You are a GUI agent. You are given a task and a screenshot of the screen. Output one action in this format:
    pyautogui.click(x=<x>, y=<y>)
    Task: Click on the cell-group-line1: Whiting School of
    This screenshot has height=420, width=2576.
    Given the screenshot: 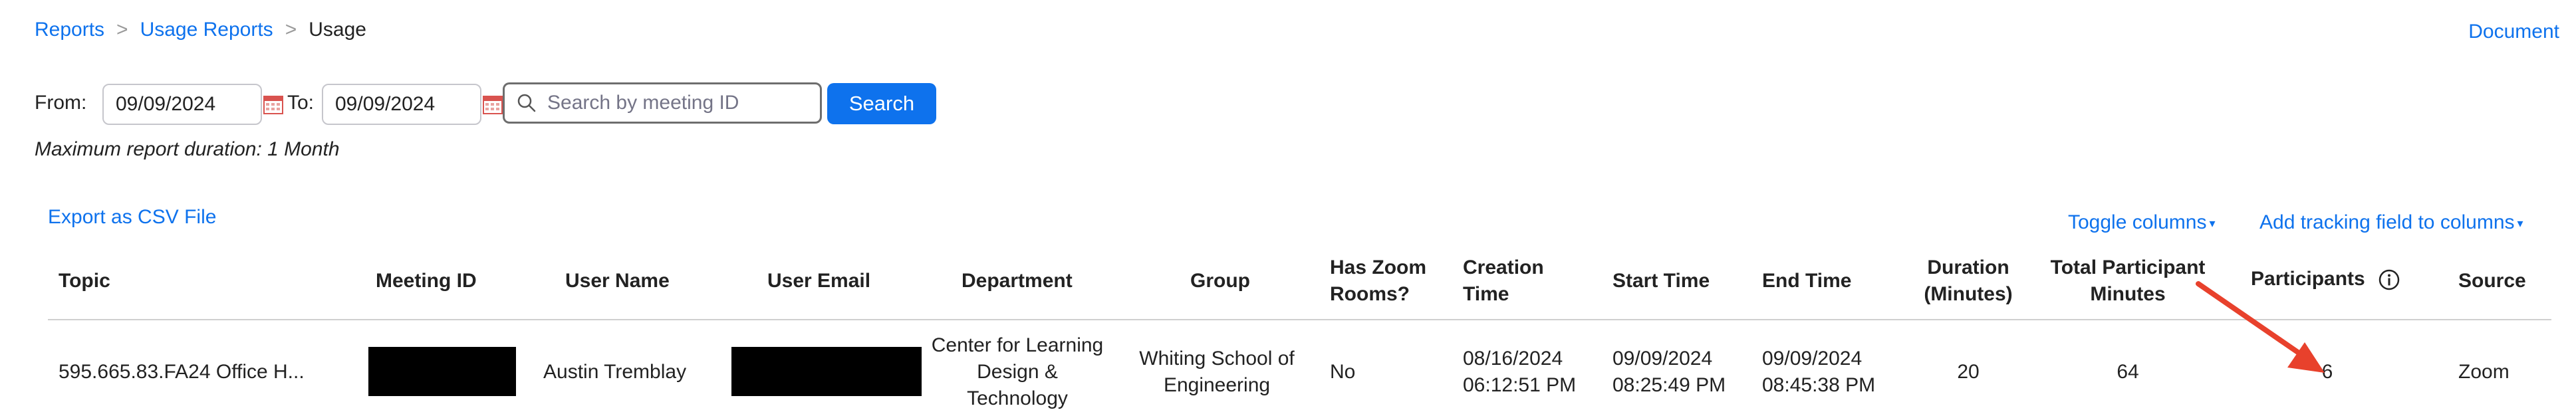 What is the action you would take?
    pyautogui.click(x=1217, y=358)
    